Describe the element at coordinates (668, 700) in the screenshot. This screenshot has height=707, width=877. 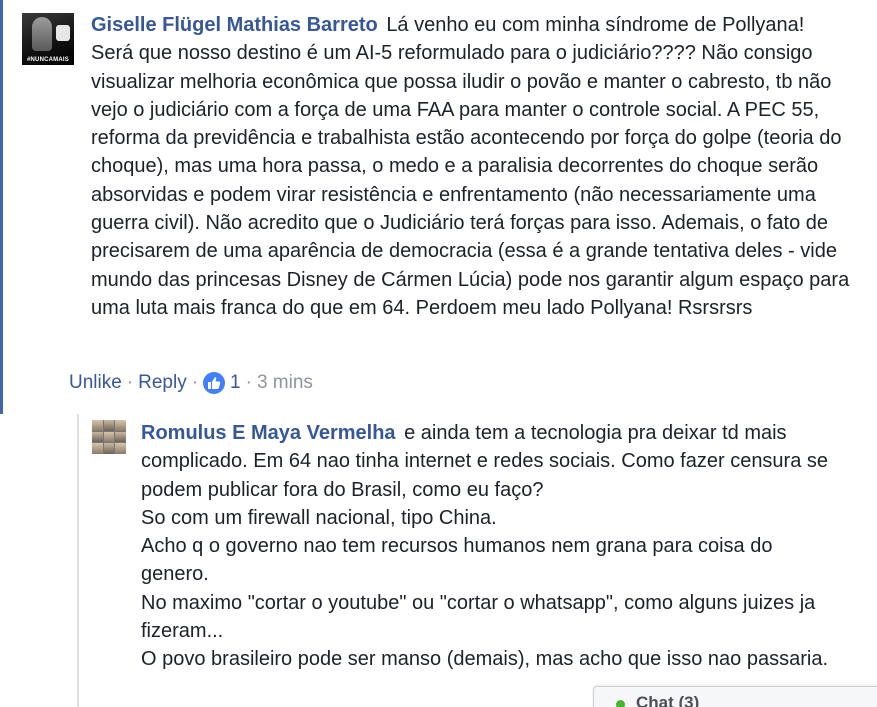
I see `chat-label: Chat (3)` at that location.